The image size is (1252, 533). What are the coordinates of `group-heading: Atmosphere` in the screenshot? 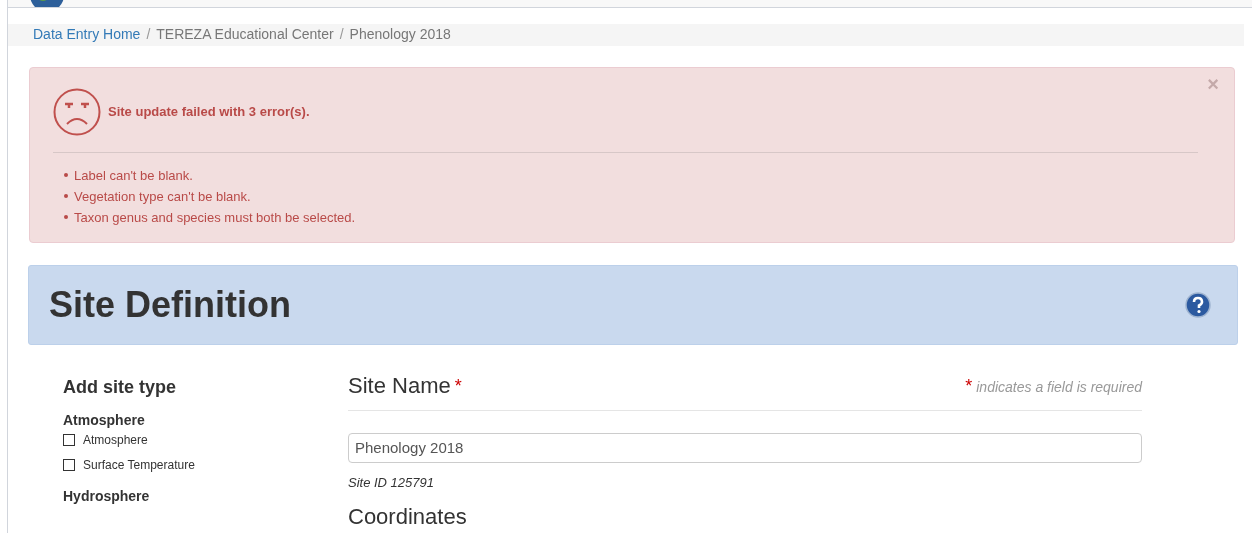 It's located at (104, 419).